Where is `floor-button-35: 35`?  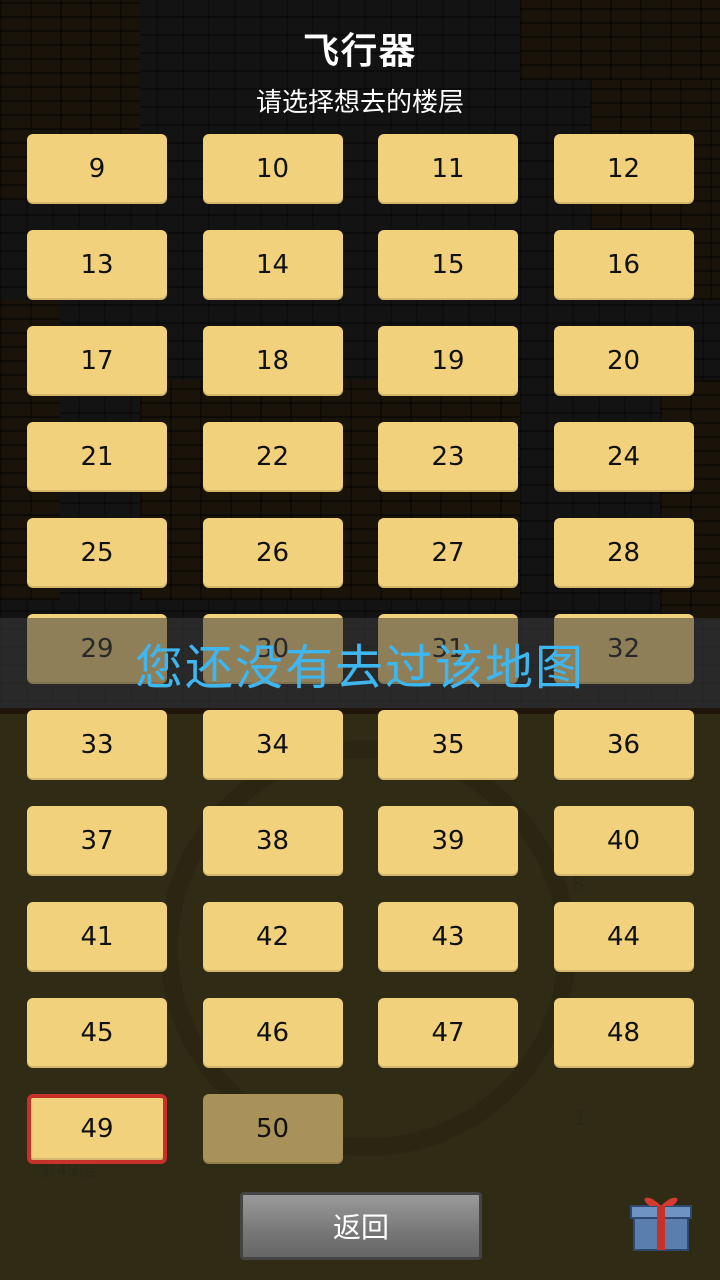
floor-button-35: 35 is located at coordinates (448, 745).